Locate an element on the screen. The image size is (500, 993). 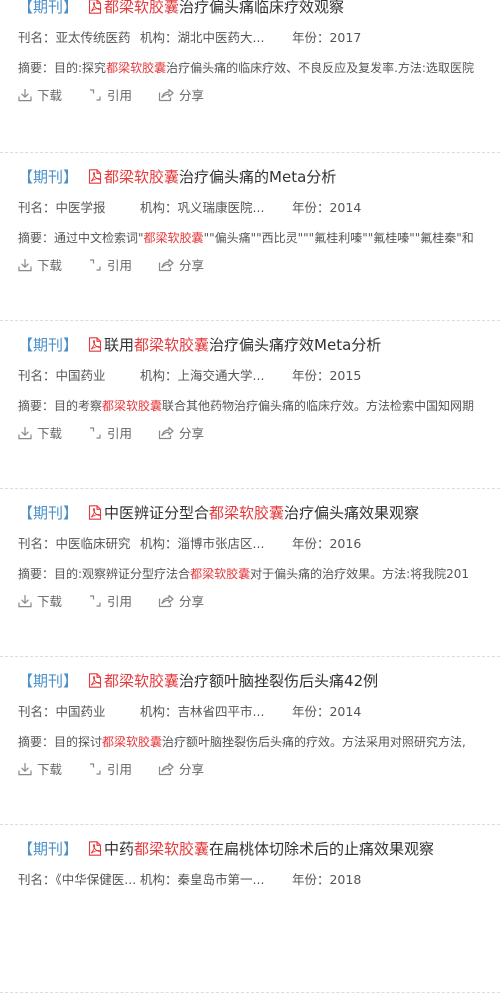
result-title-row: 【期刊】 中药都梁软胶囊在扁桃体切除术后的止痛效果观察 is located at coordinates (226, 849).